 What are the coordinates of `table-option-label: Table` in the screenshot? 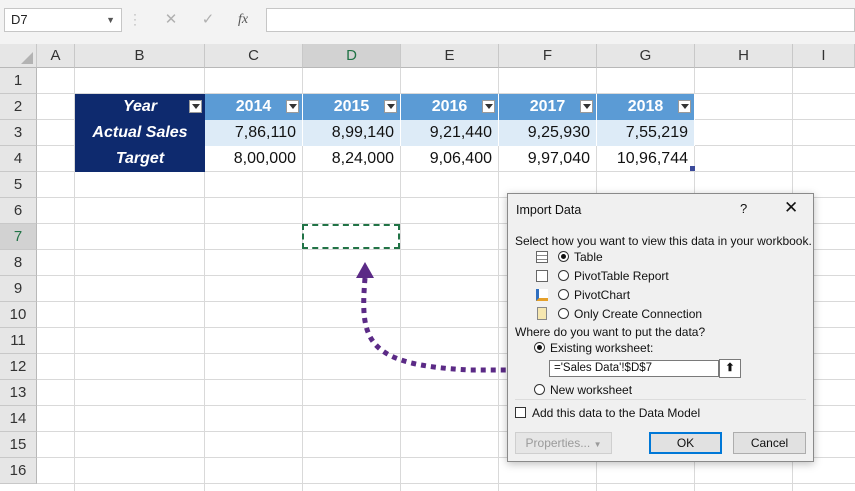 It's located at (588, 257).